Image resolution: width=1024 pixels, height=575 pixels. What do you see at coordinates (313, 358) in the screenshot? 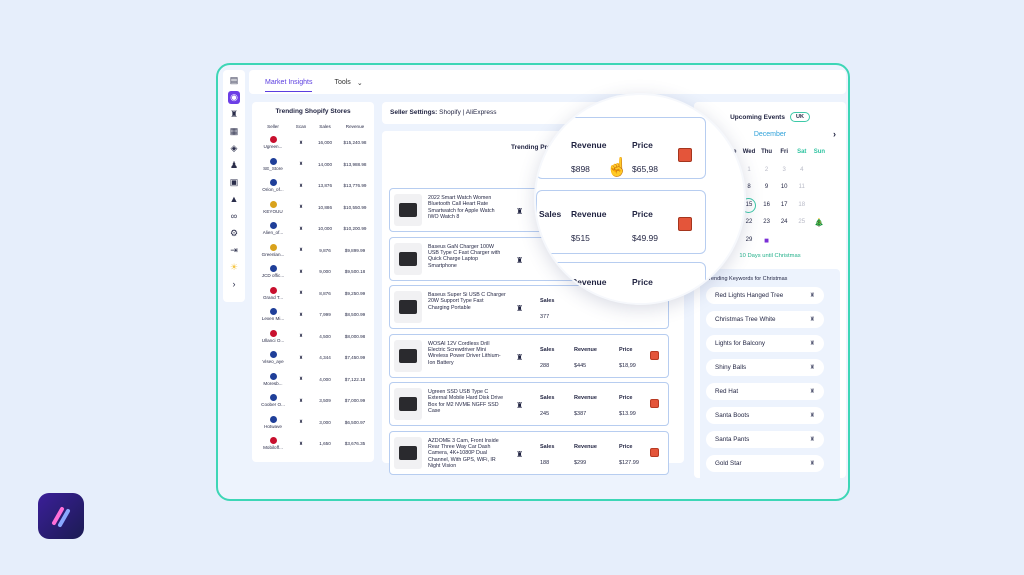
I see `table-row: Viseo_aye ♜ 4,344 $7,450.99` at bounding box center [313, 358].